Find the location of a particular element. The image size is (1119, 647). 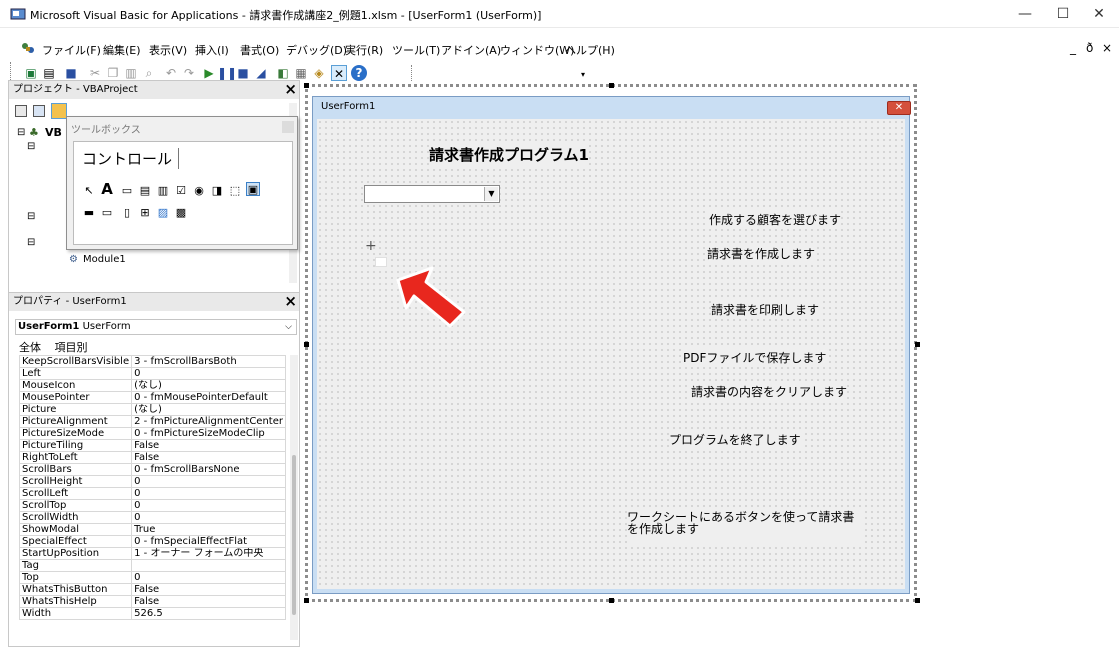

select-objects-icon: ↖ is located at coordinates (89, 191).